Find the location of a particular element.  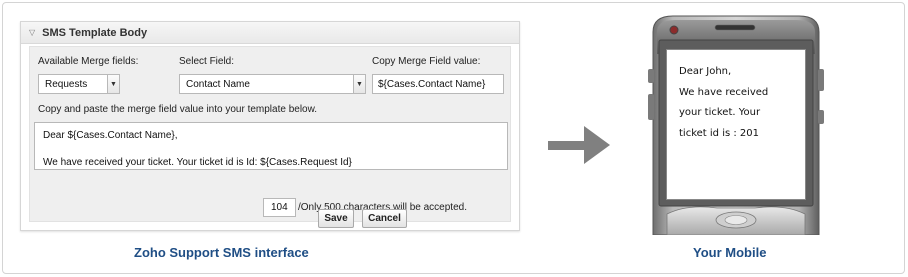

select-field-label: Select Field: is located at coordinates (207, 61).